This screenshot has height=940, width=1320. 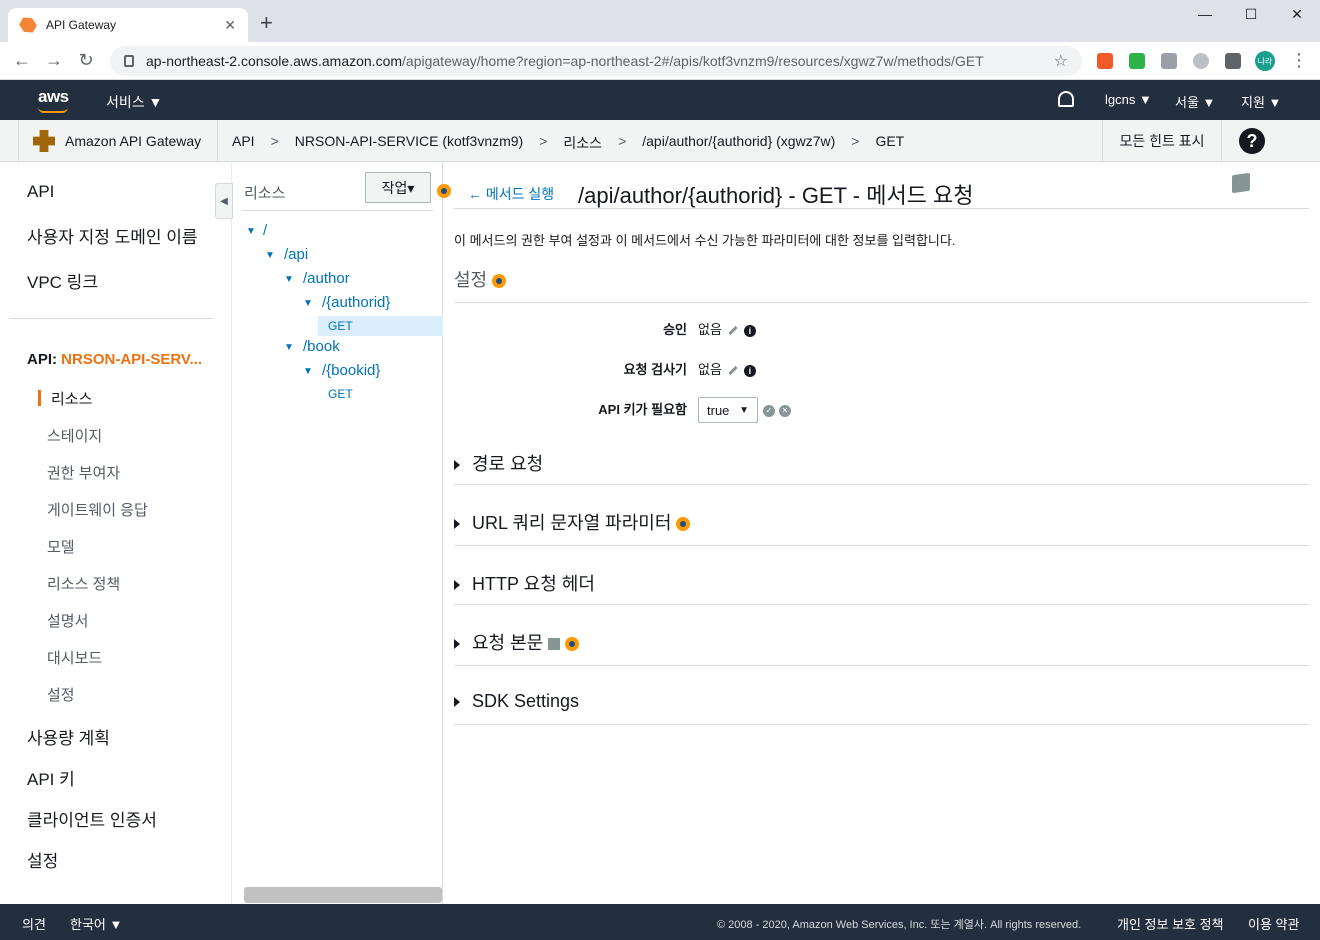 I want to click on sidebar-item-vpc-links: VPC 링크, so click(x=62, y=280).